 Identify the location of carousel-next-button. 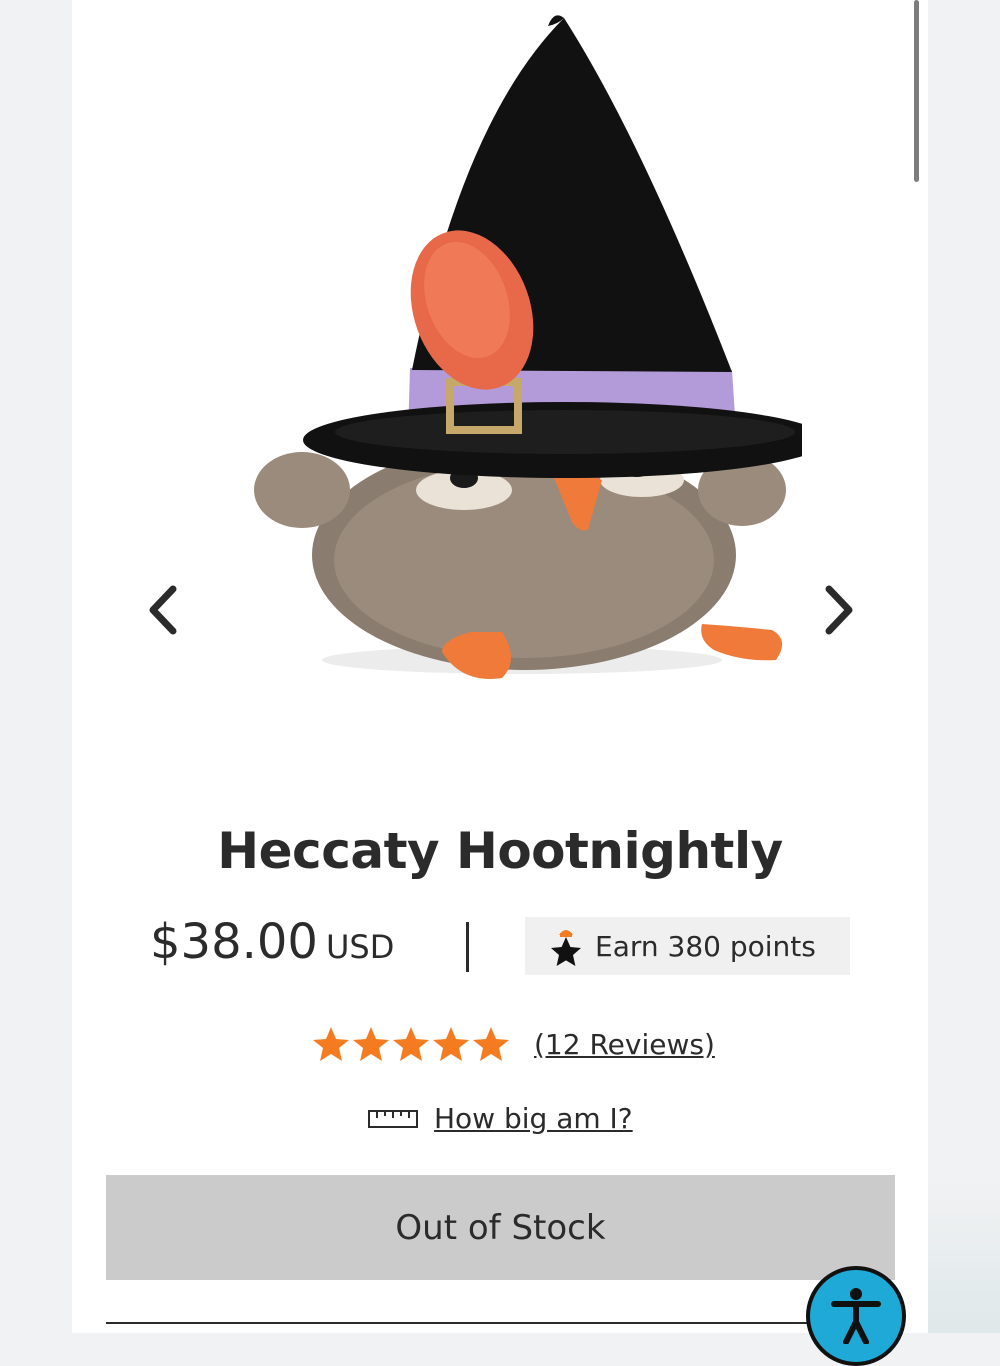
(840, 610).